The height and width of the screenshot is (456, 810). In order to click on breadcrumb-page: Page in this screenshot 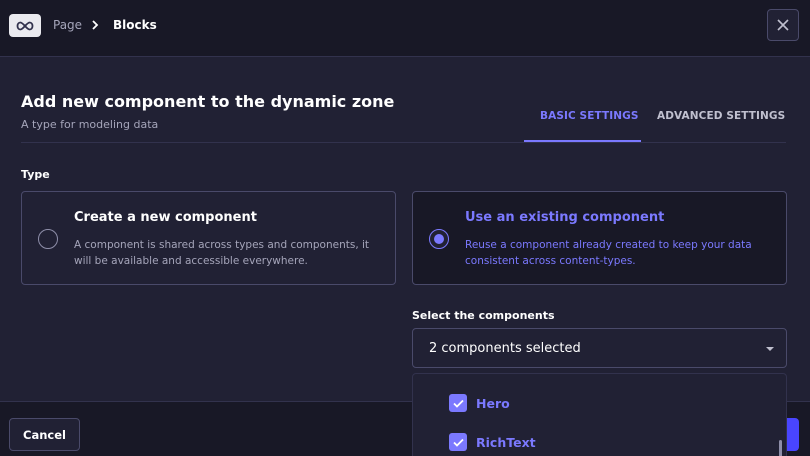, I will do `click(67, 25)`.